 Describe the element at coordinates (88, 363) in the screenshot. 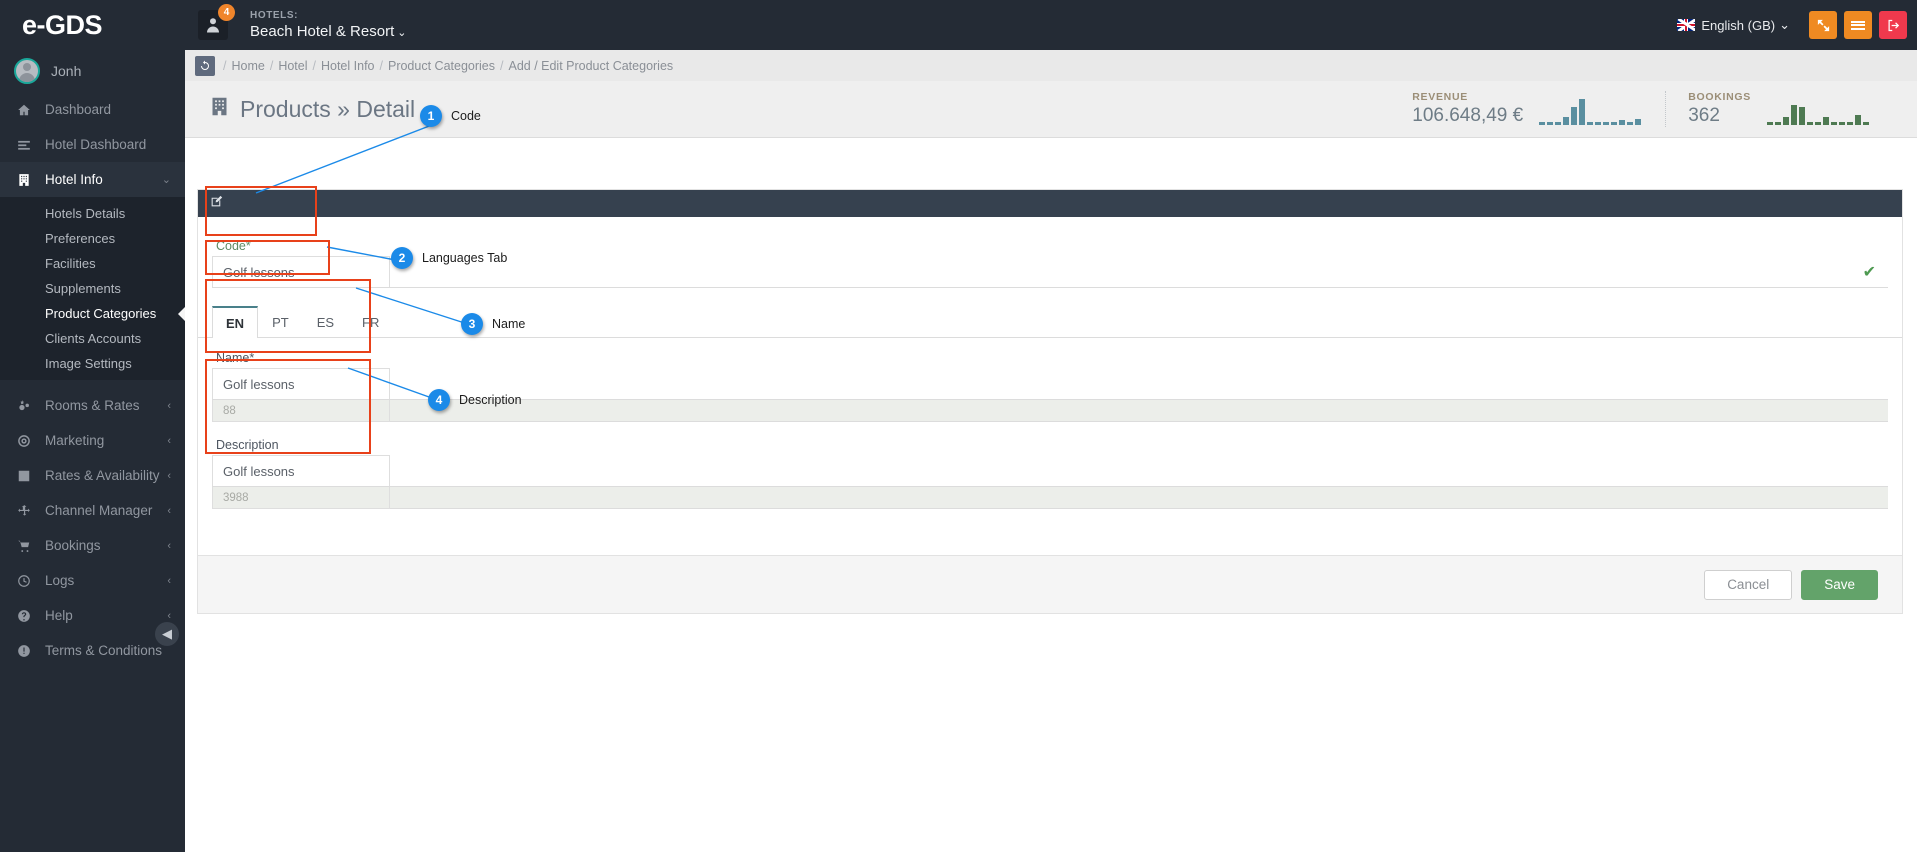

I see `sidebar-sub-label: Image Settings` at that location.